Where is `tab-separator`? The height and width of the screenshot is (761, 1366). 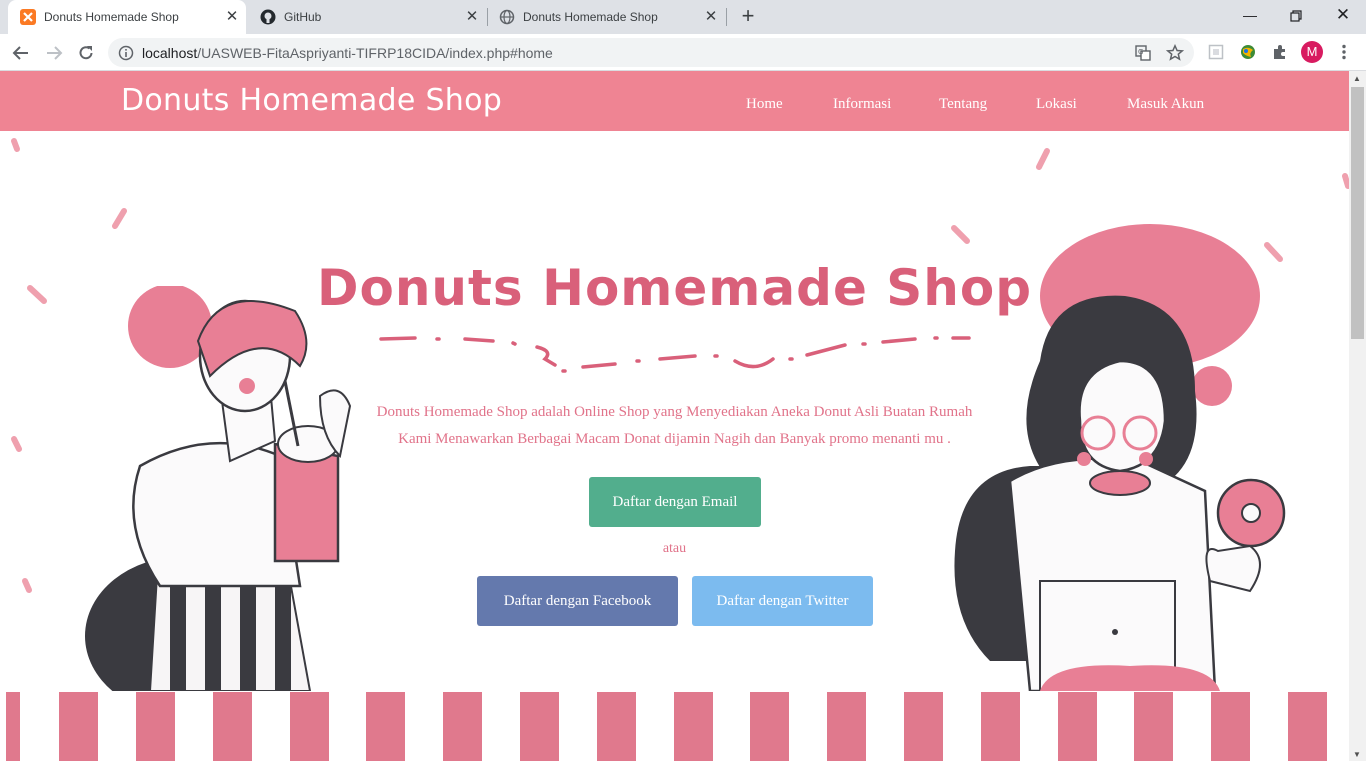
tab-separator is located at coordinates (726, 17).